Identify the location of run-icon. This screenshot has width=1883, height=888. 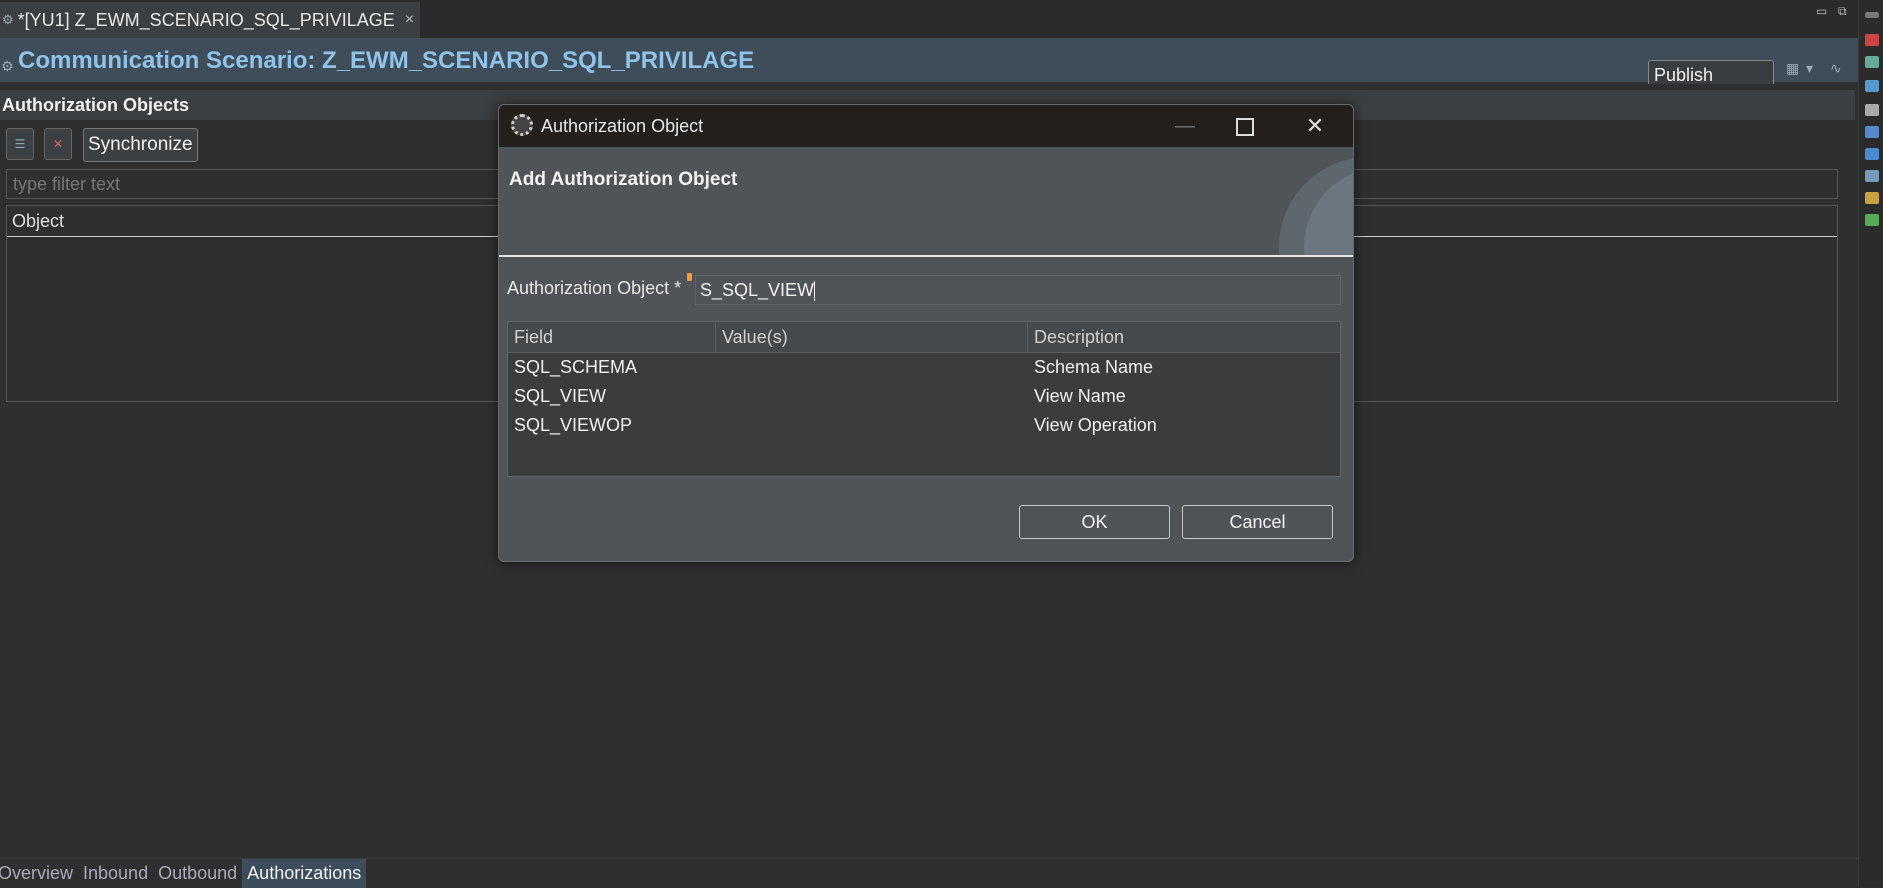
(1872, 220).